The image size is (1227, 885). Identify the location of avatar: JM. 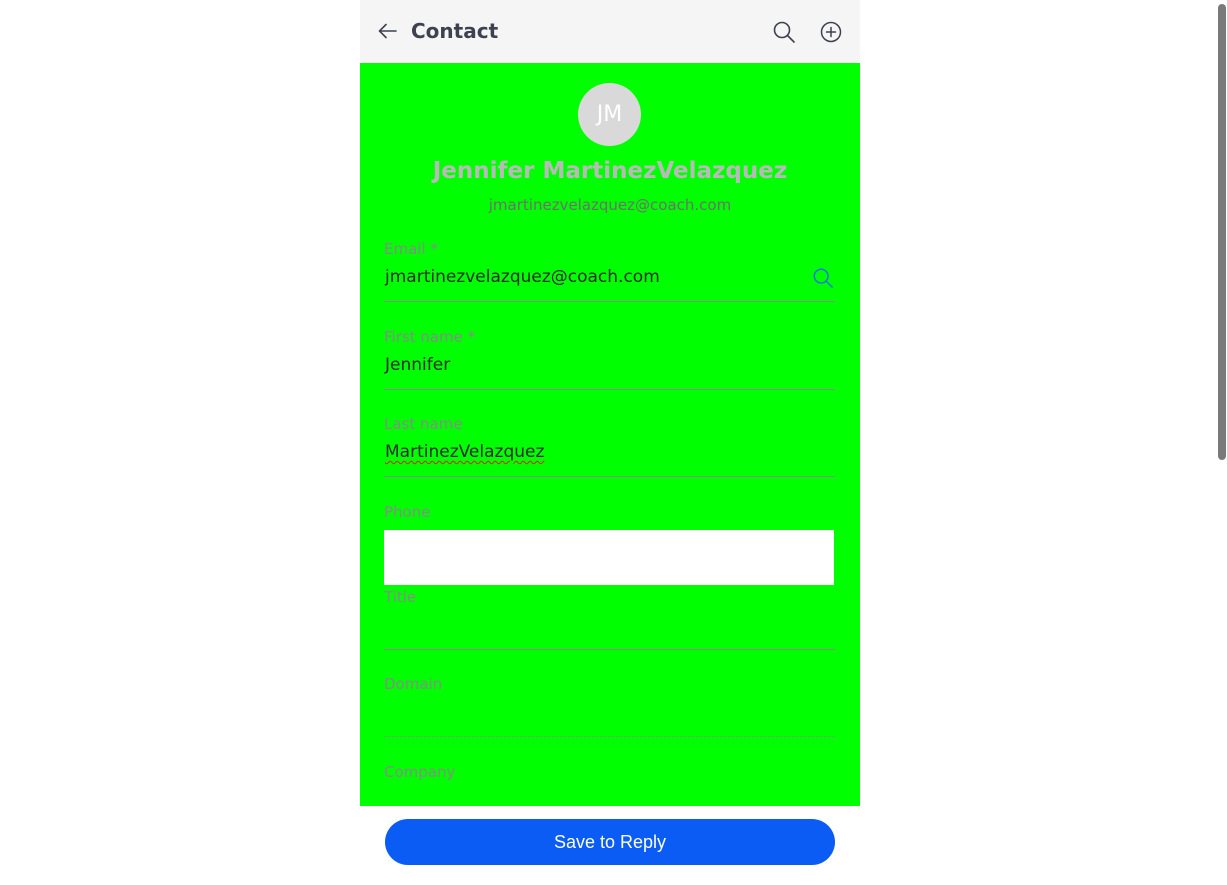
(609, 114).